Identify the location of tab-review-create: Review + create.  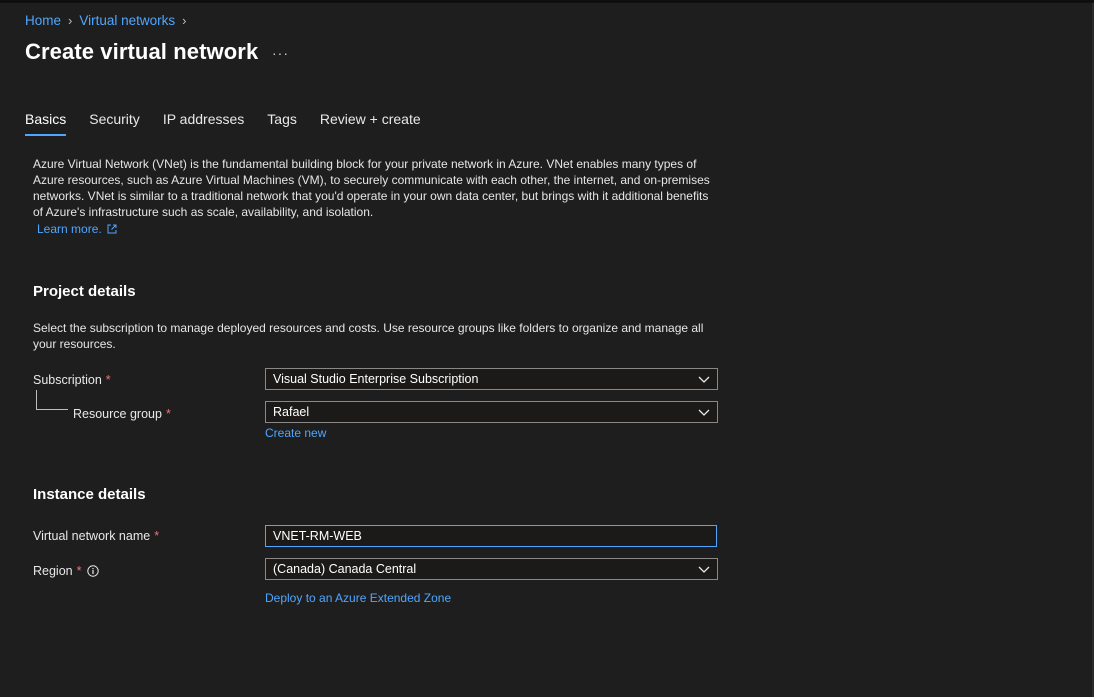
(370, 122).